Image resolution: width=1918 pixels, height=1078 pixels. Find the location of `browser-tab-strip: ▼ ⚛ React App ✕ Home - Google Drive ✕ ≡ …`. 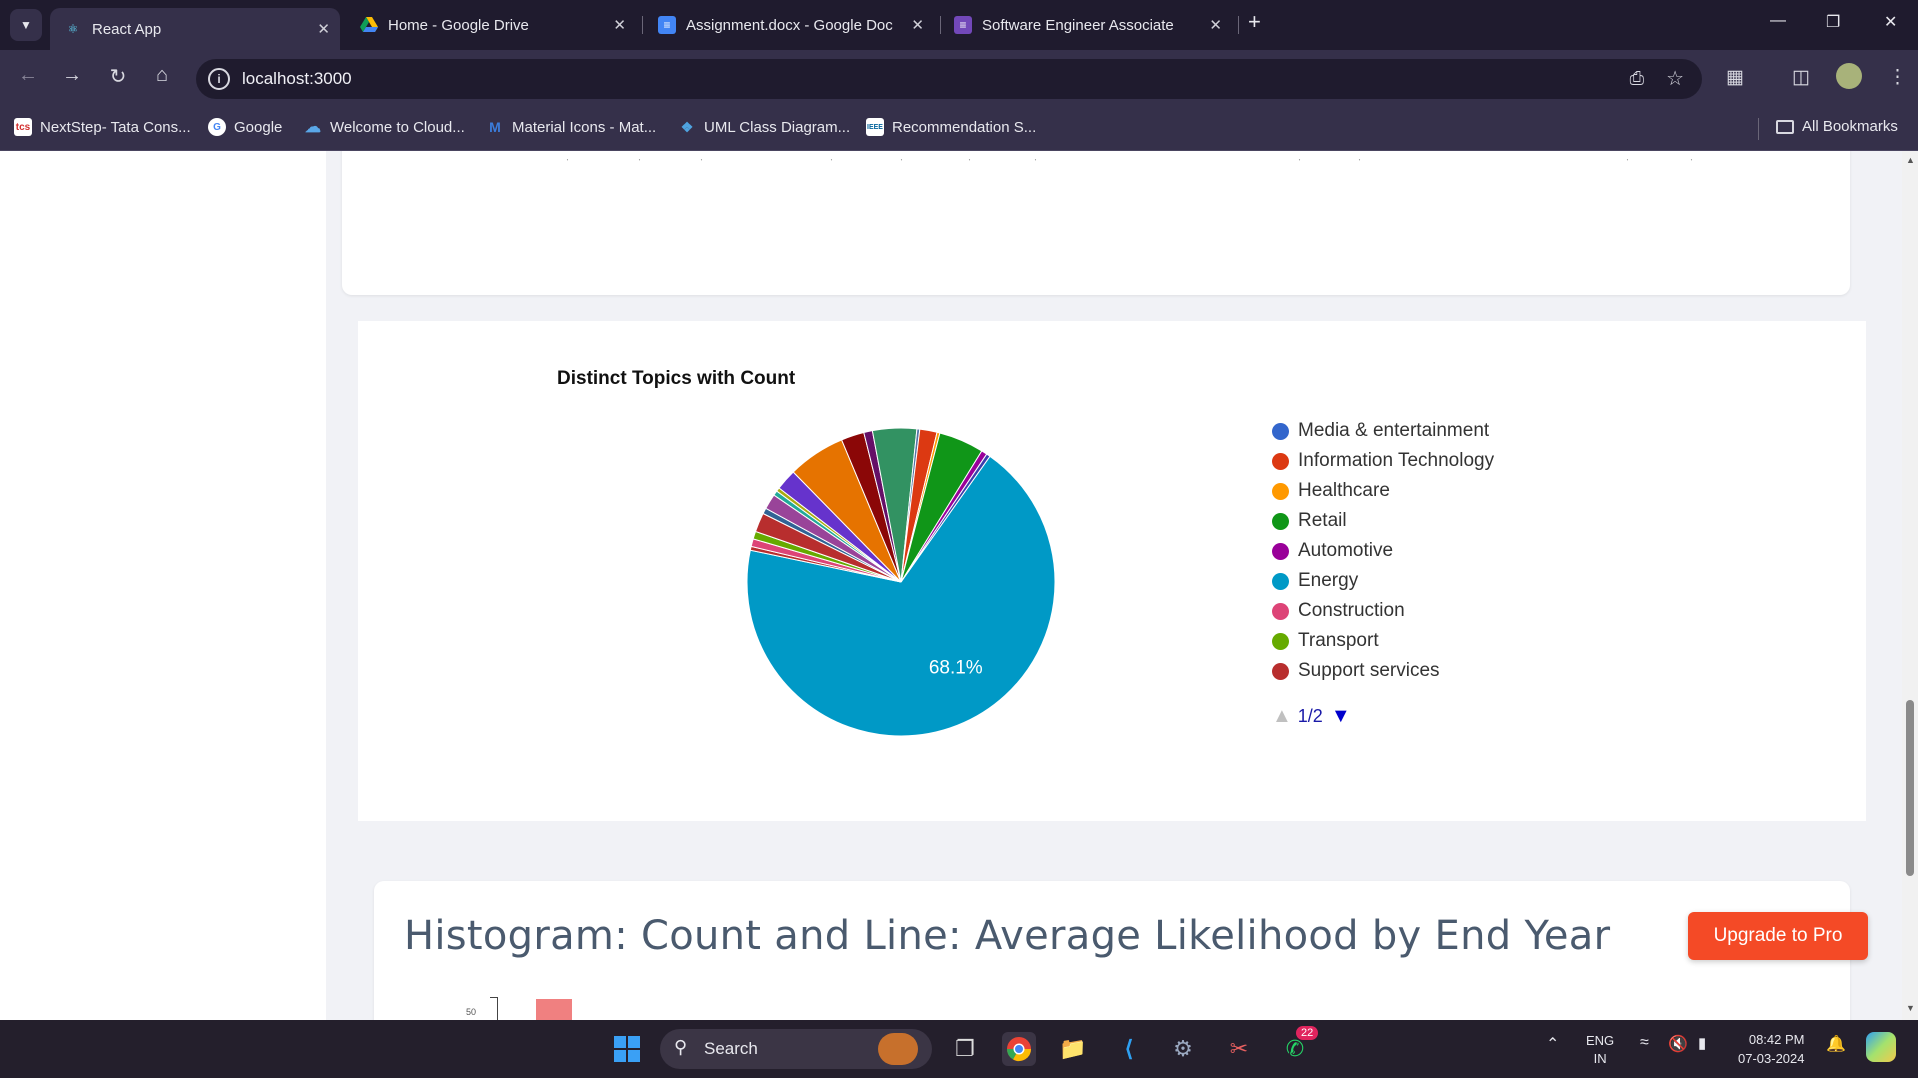

browser-tab-strip: ▼ ⚛ React App ✕ Home - Google Drive ✕ ≡ … is located at coordinates (959, 25).